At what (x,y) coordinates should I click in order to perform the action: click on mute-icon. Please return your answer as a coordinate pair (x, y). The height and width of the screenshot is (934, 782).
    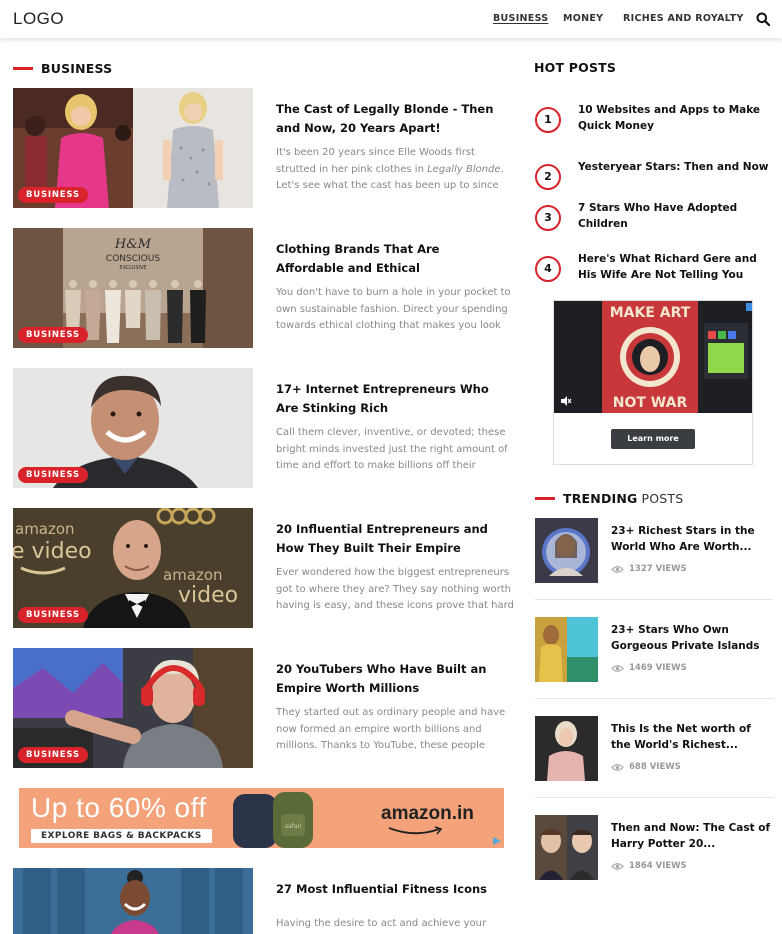
    Looking at the image, I should click on (566, 401).